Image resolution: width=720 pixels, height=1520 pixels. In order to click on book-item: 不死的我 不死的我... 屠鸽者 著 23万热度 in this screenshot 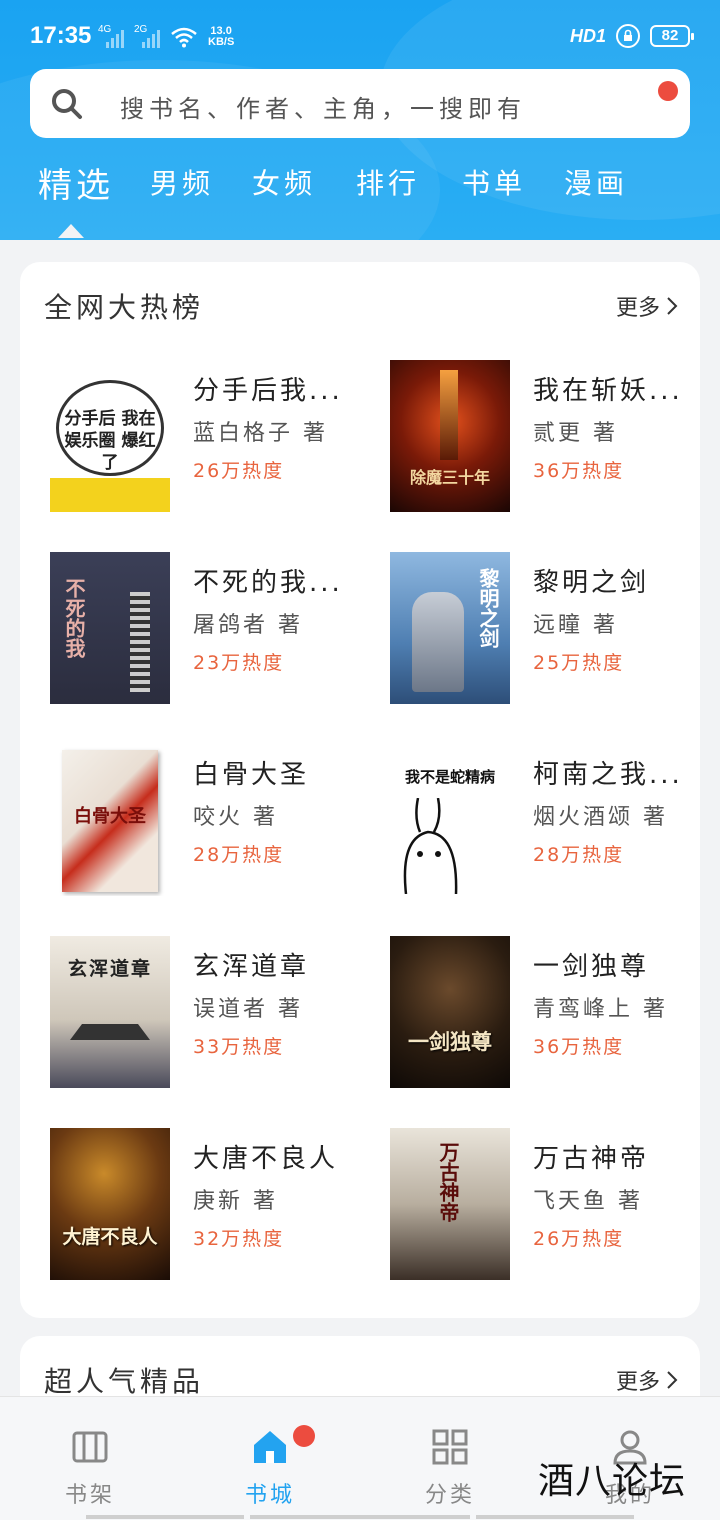, I will do `click(210, 630)`.